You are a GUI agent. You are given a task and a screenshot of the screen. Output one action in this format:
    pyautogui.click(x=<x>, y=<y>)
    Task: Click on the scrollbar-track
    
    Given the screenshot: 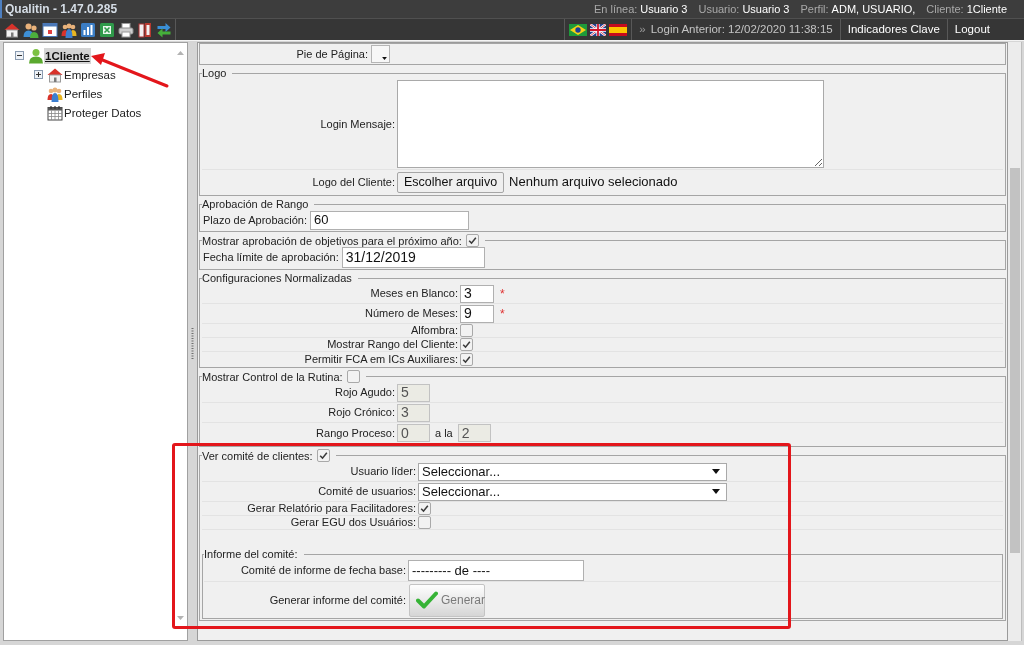 What is the action you would take?
    pyautogui.click(x=1015, y=341)
    